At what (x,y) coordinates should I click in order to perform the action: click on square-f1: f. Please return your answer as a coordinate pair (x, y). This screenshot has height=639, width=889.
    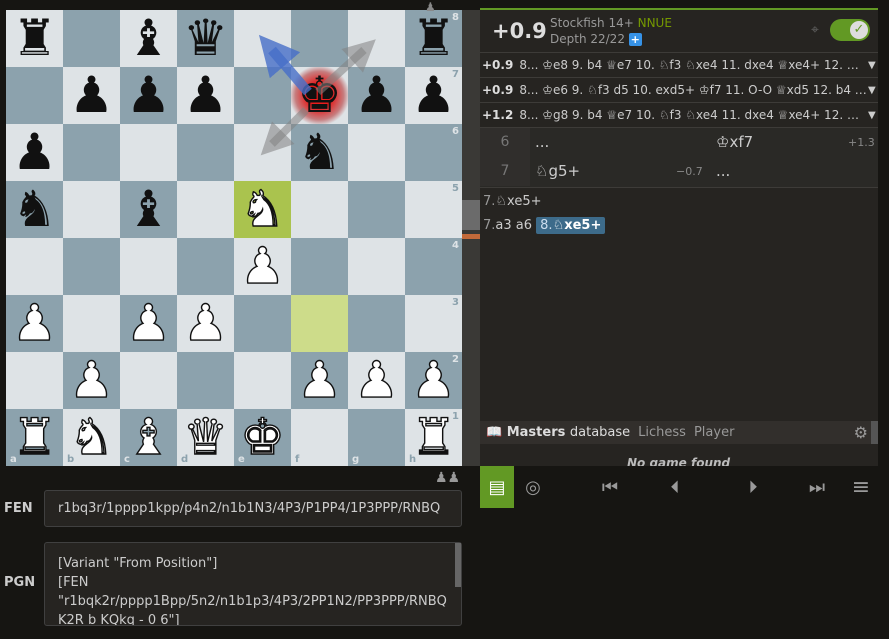
    Looking at the image, I should click on (319, 437).